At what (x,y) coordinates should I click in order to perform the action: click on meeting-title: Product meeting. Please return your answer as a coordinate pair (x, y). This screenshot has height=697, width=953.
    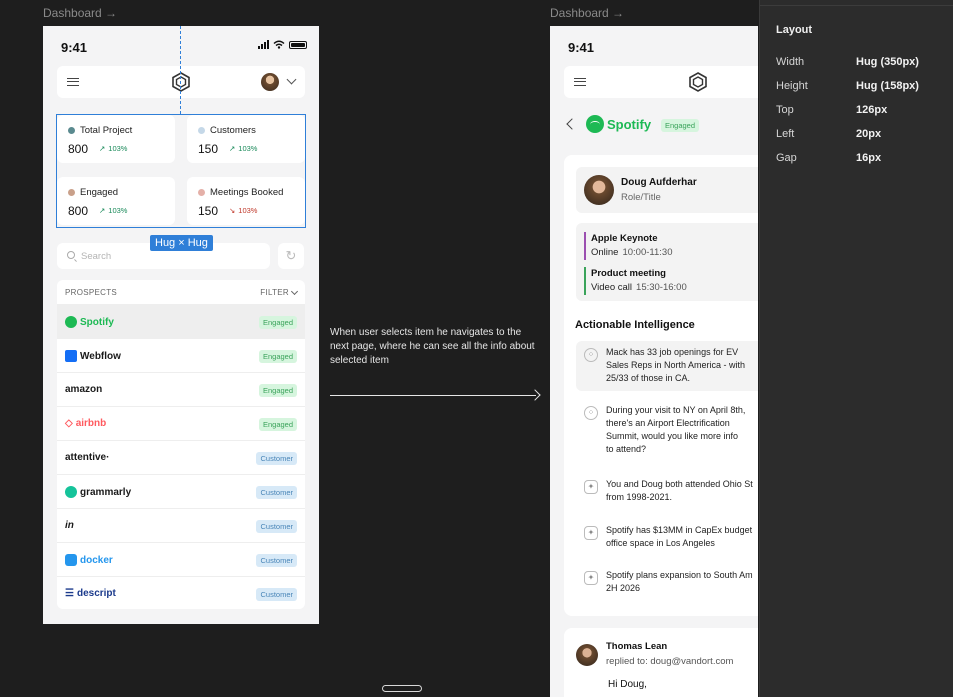
    Looking at the image, I should click on (628, 273).